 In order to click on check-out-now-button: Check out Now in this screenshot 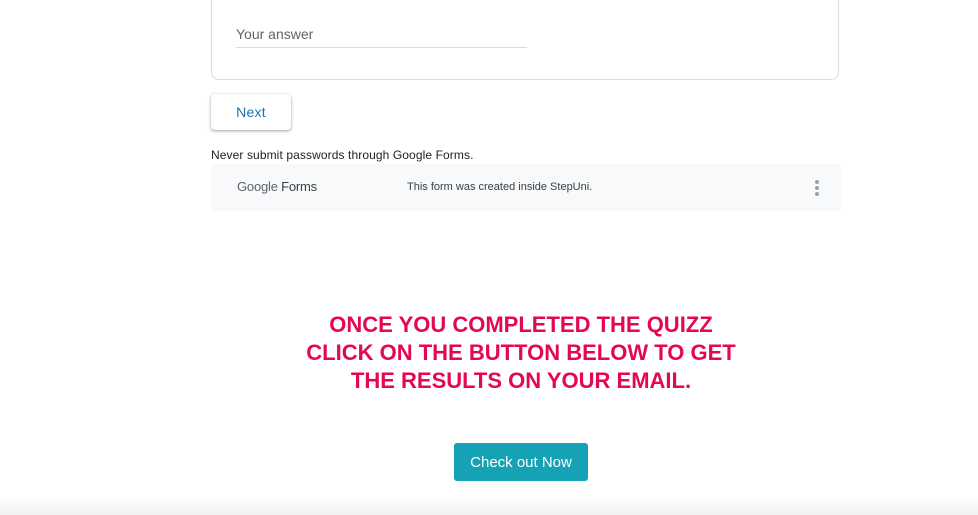, I will do `click(521, 462)`.